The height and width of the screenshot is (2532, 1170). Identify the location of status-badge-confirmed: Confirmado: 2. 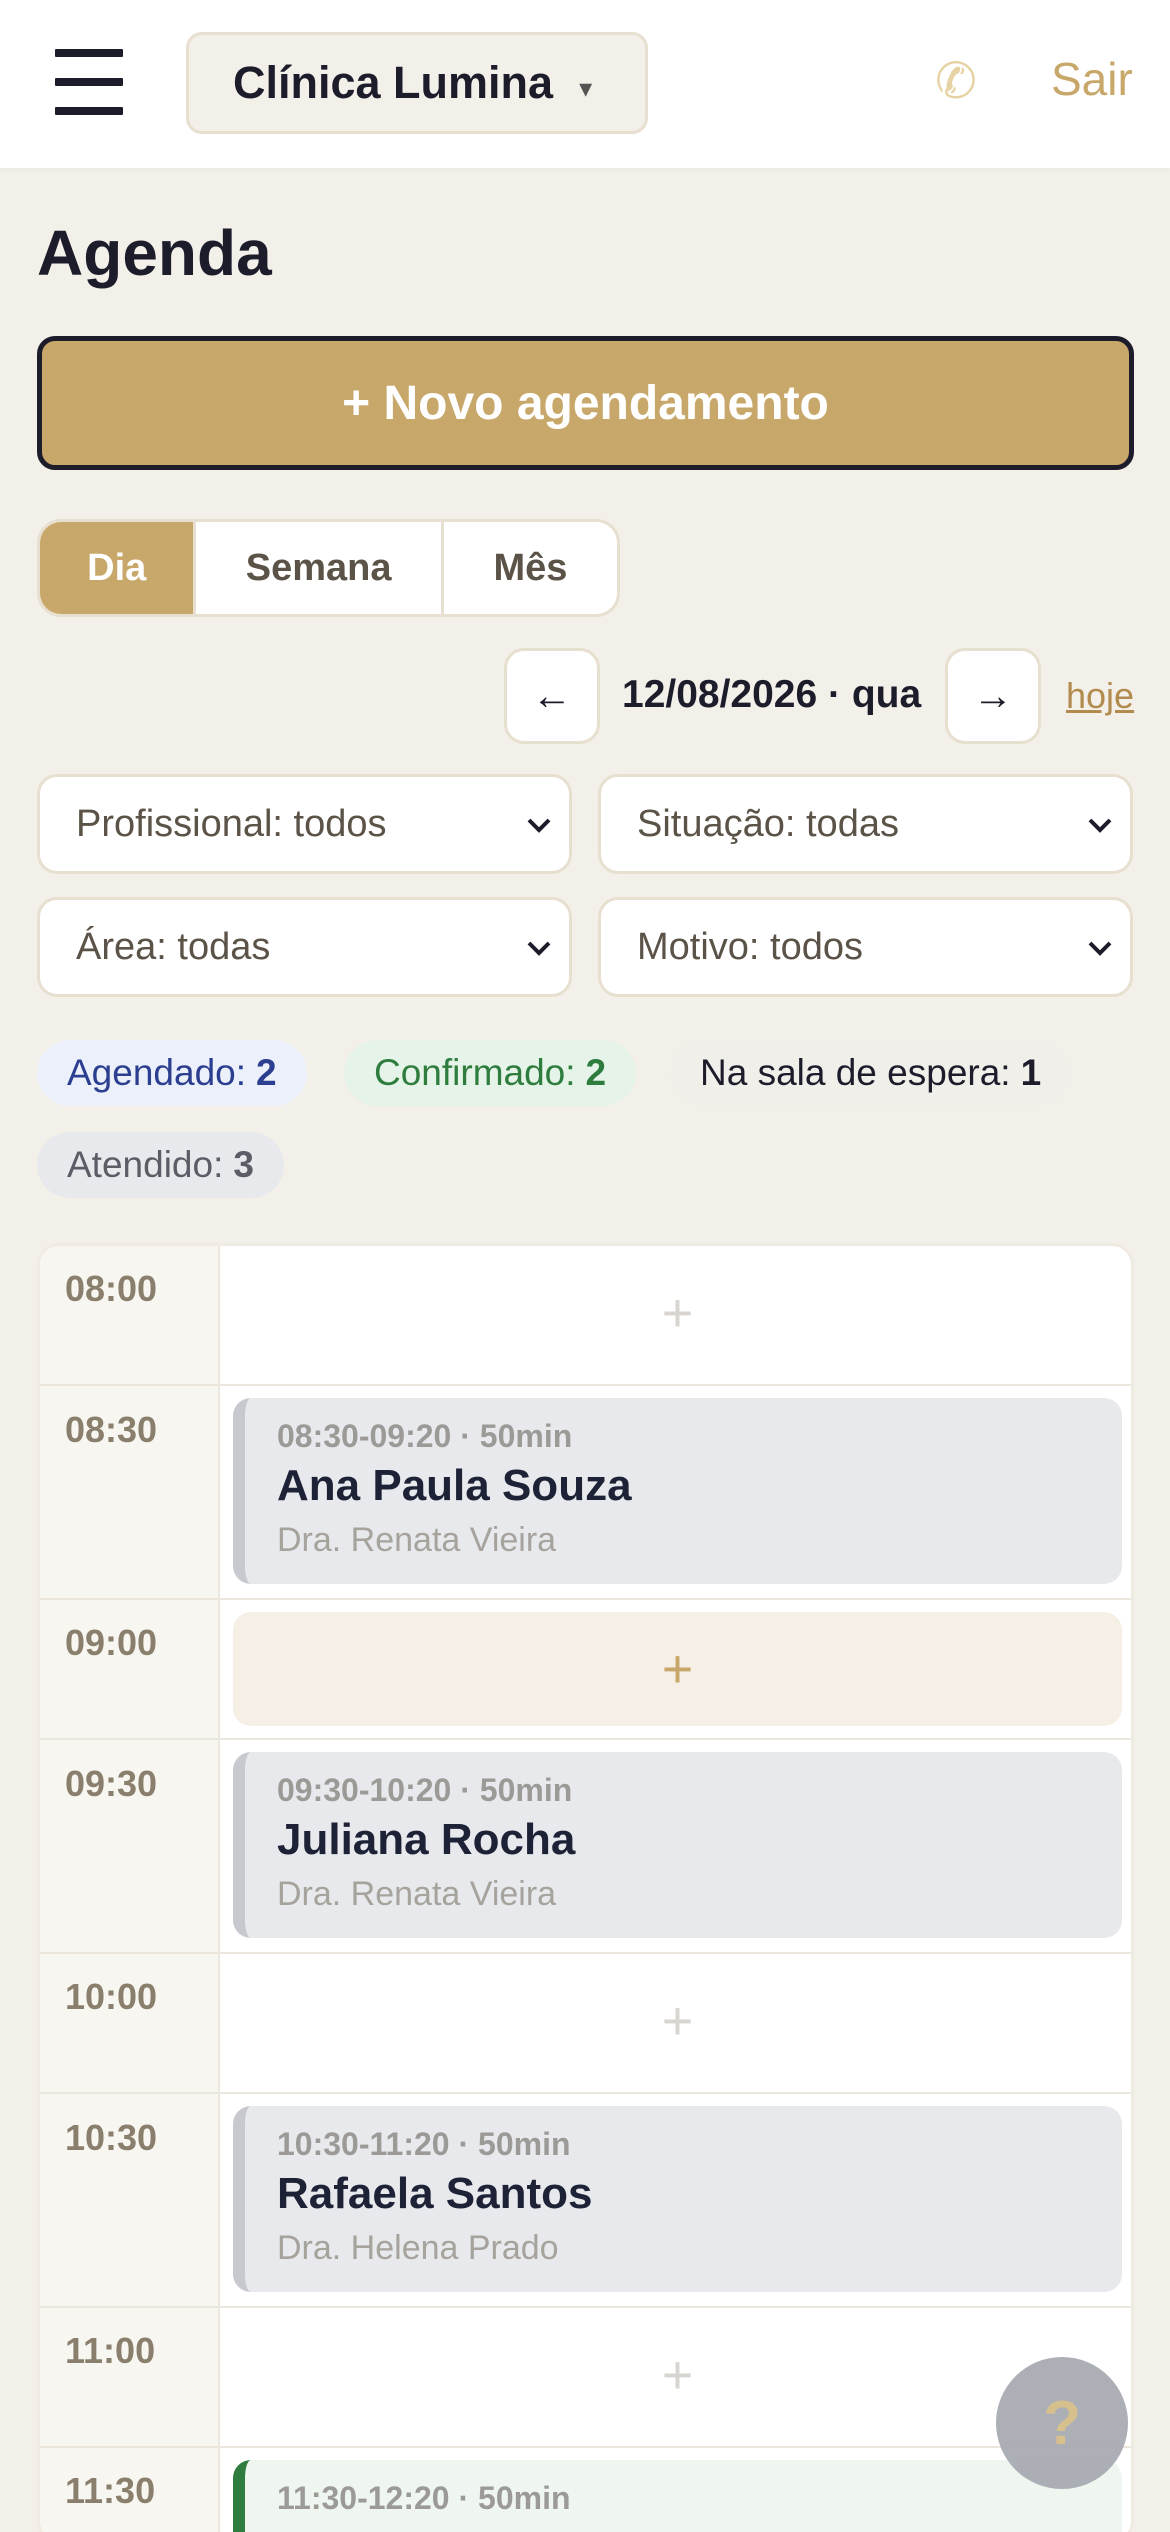
(490, 1073).